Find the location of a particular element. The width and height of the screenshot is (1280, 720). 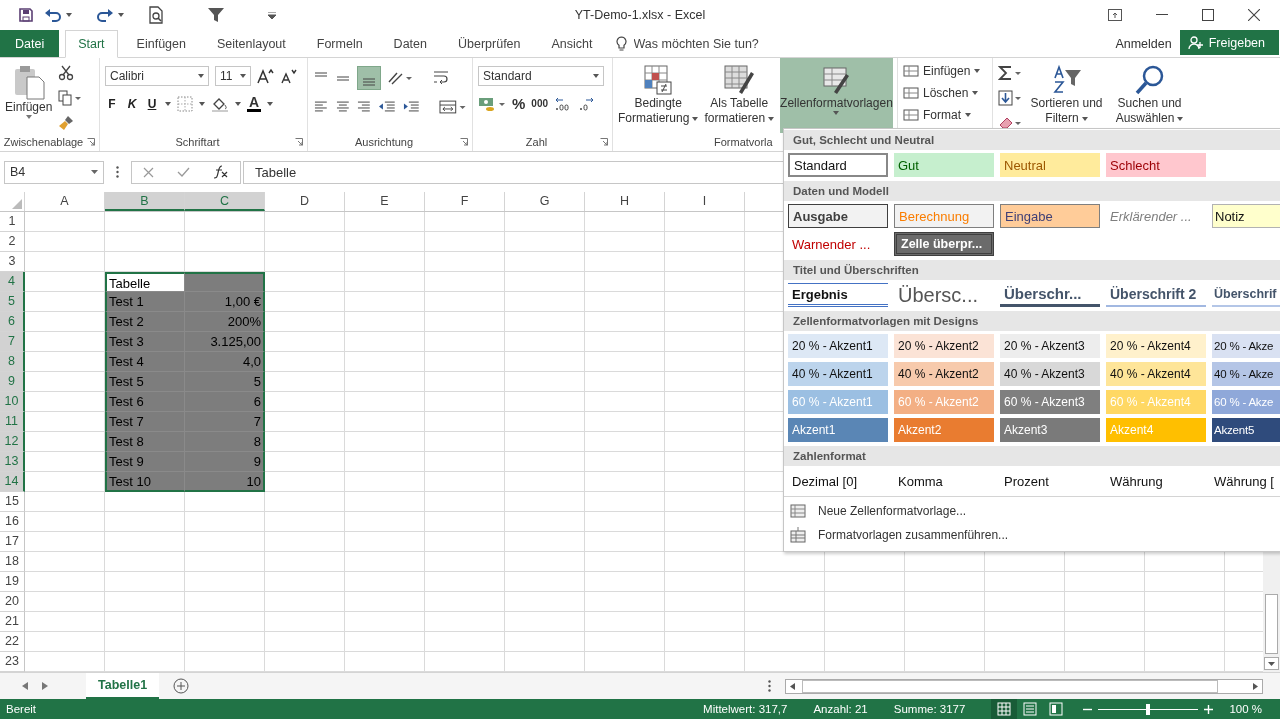

redo-icon is located at coordinates (105, 15).